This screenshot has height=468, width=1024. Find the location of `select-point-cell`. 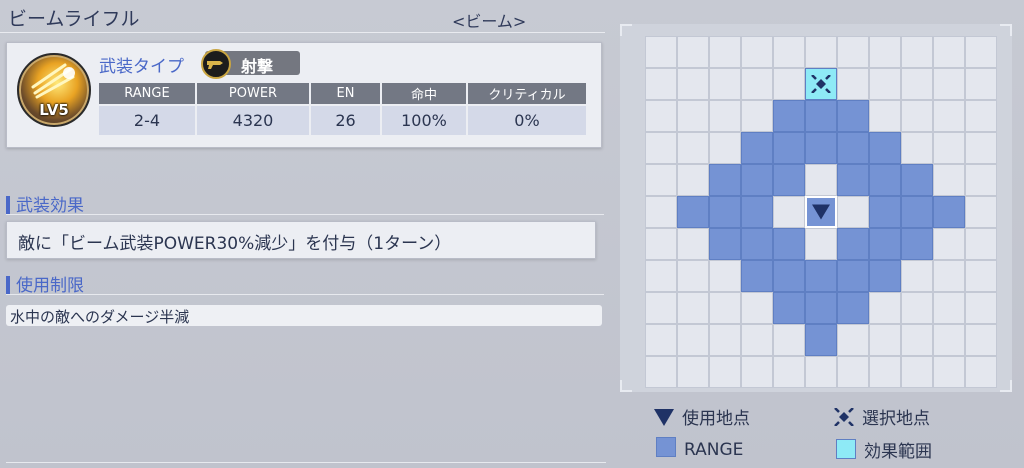

select-point-cell is located at coordinates (821, 84).